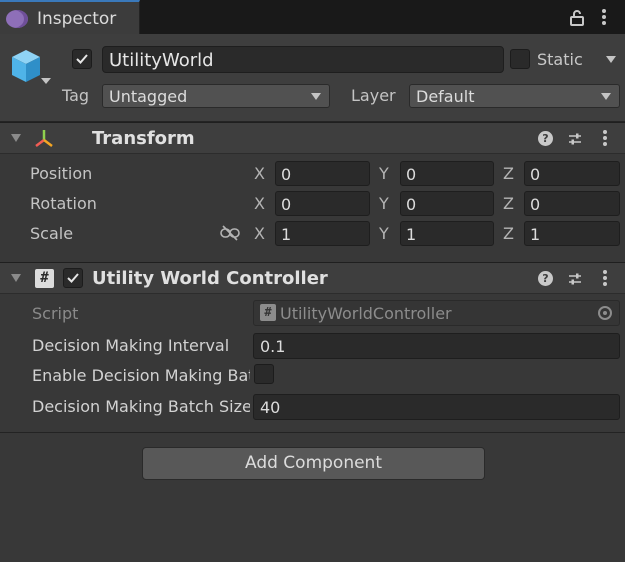 Image resolution: width=625 pixels, height=562 pixels. What do you see at coordinates (210, 278) in the screenshot?
I see `controller-title: Utility World Controller` at bounding box center [210, 278].